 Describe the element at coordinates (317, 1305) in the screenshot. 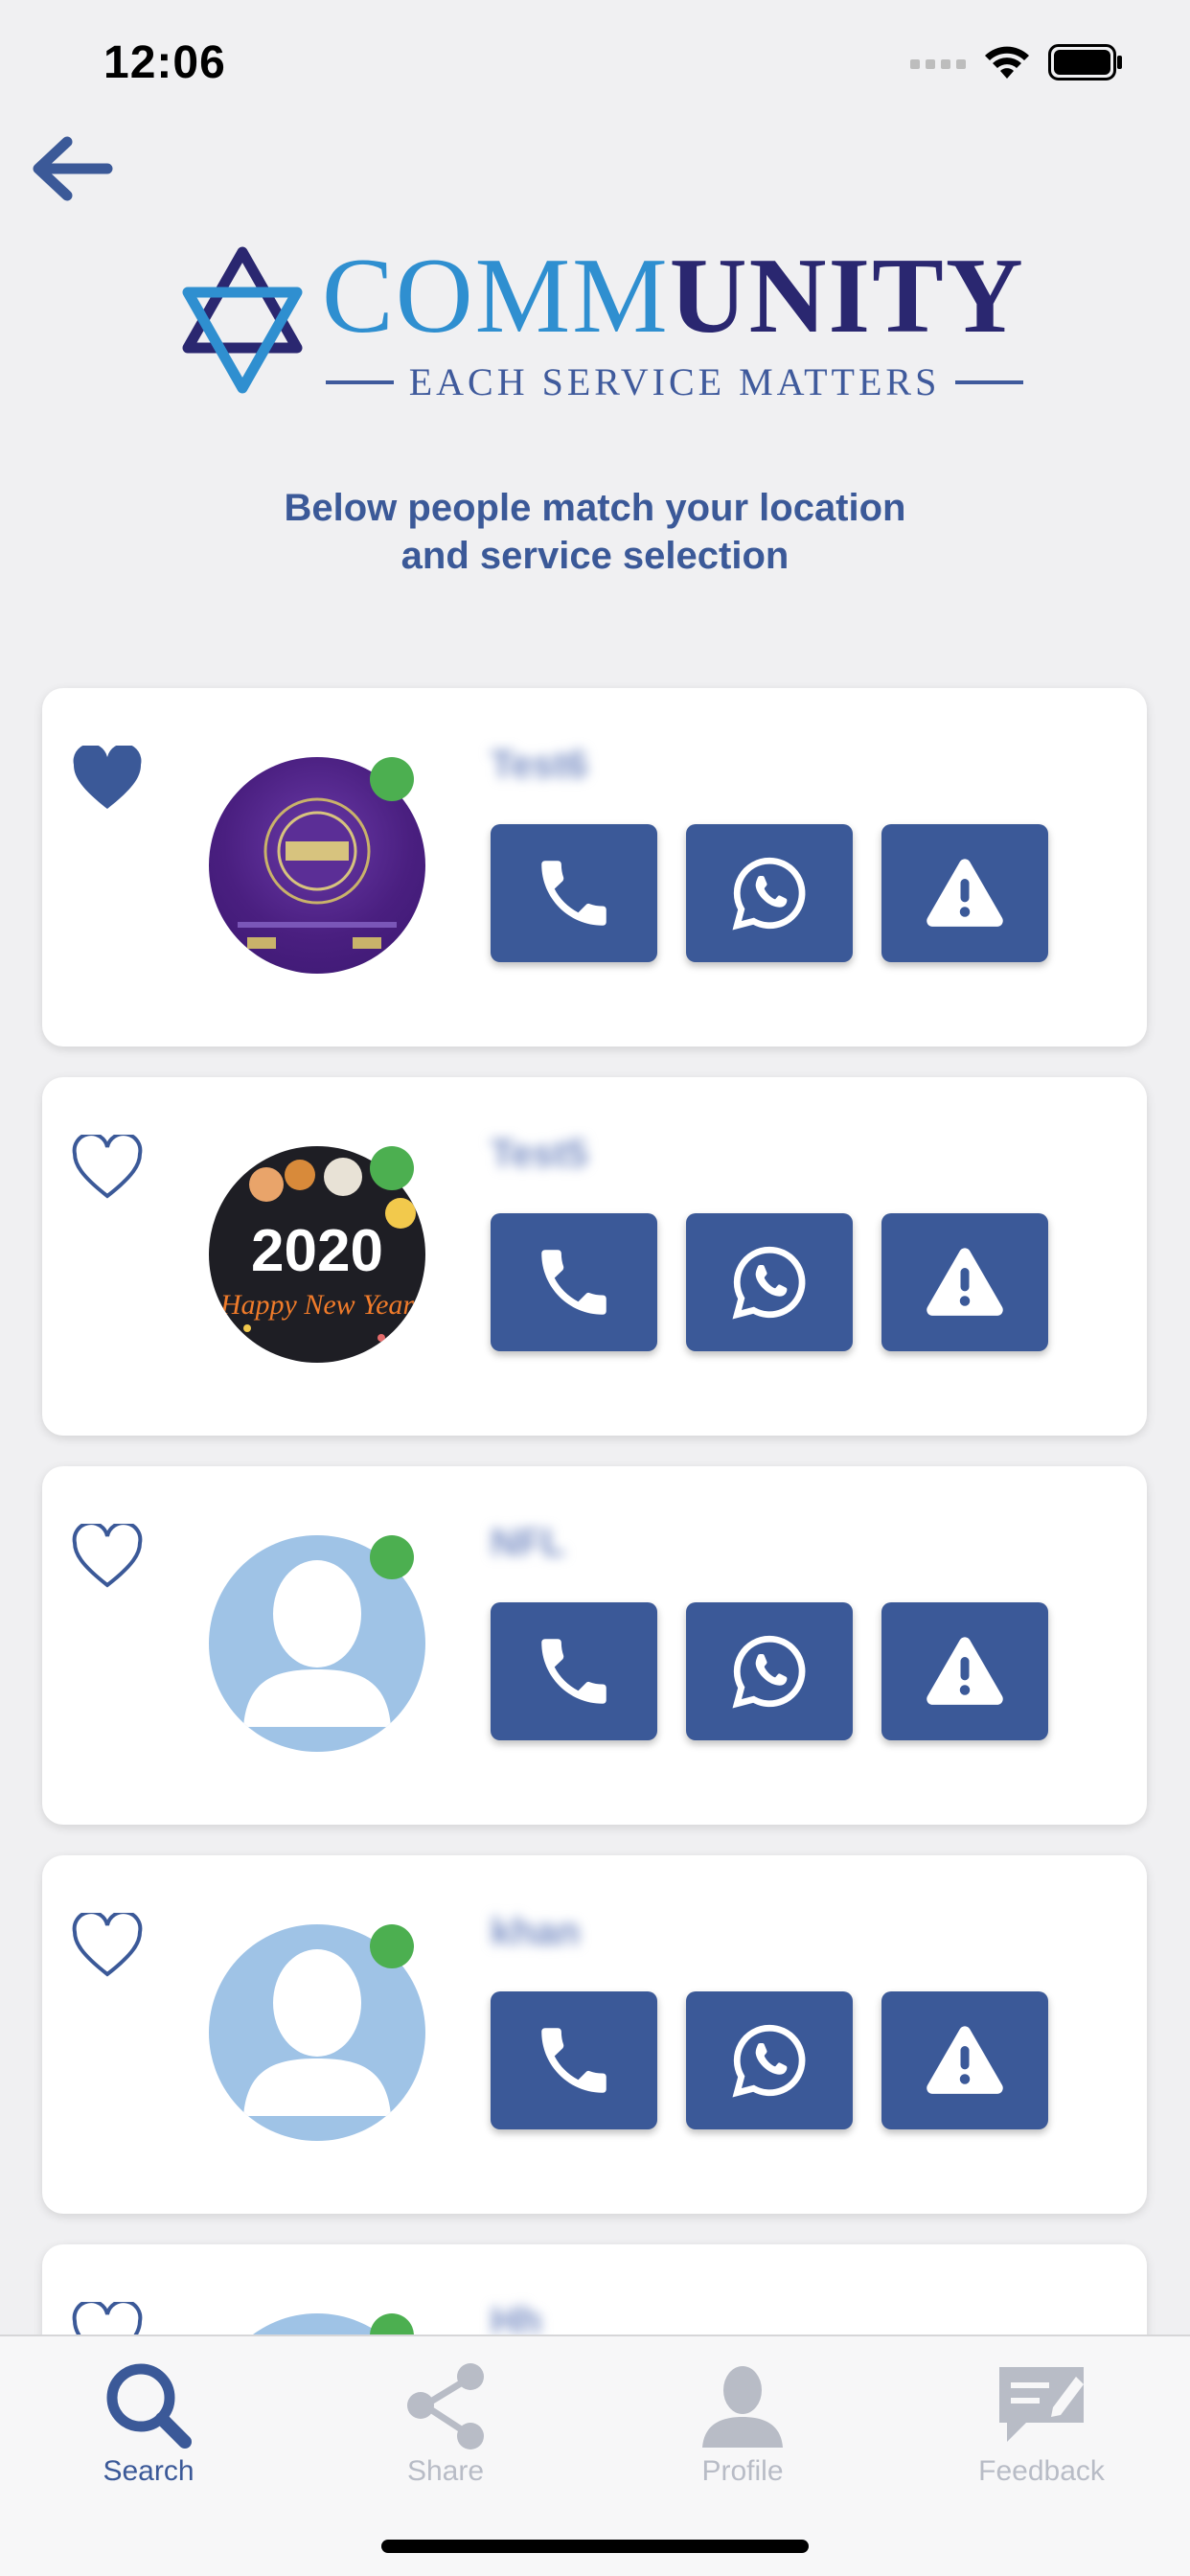

I see `svg-text: Happy New Year` at that location.